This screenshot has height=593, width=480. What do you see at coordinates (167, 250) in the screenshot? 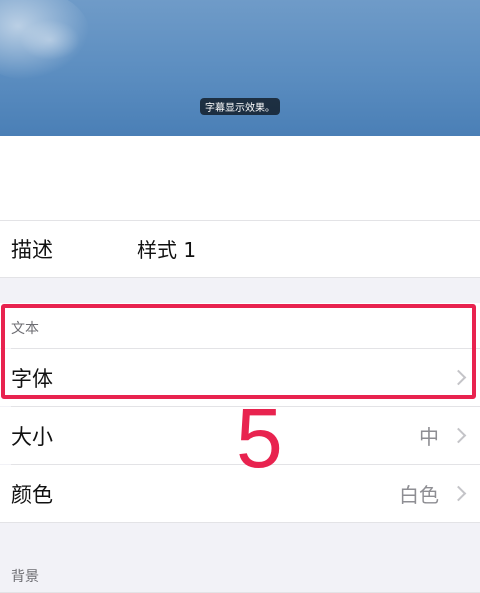
I see `description-value: 样式 1` at bounding box center [167, 250].